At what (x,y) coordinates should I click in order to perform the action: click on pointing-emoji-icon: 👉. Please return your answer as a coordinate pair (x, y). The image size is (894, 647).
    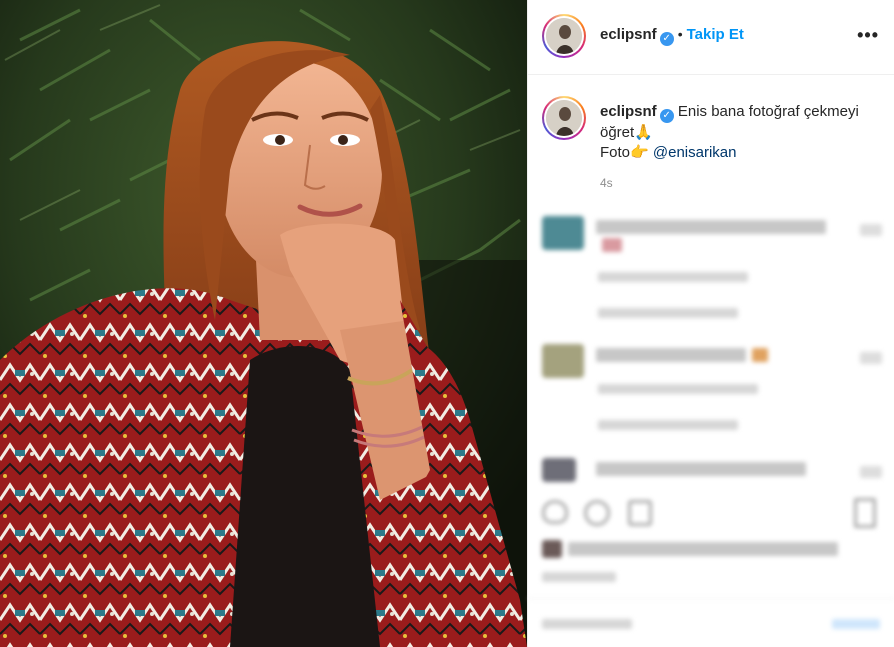
    Looking at the image, I should click on (639, 152).